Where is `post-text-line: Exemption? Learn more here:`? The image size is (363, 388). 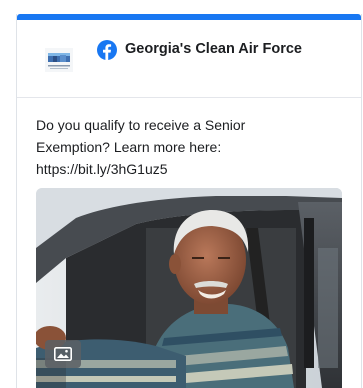
post-text-line: Exemption? Learn more here: is located at coordinates (129, 147).